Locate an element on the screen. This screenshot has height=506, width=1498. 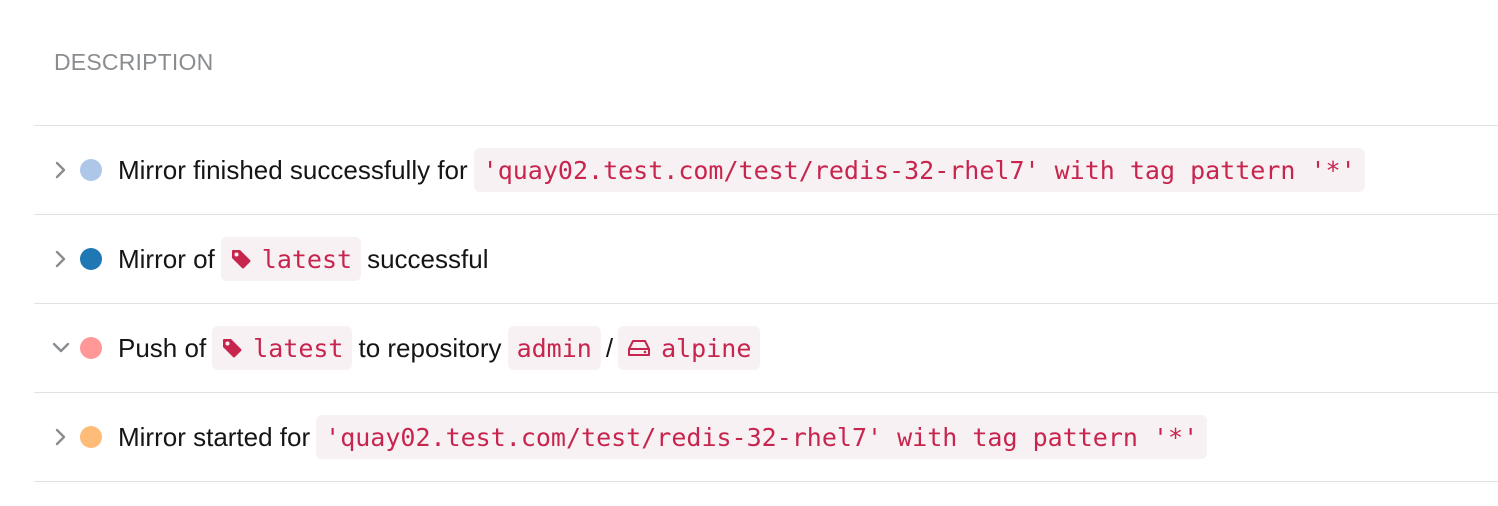
repository-chip: alpine is located at coordinates (689, 348).